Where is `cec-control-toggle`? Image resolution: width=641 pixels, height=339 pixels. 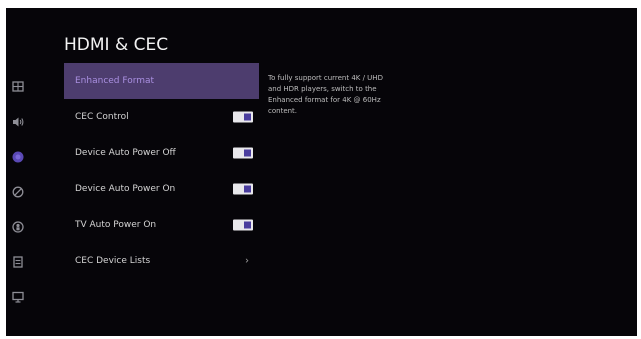 cec-control-toggle is located at coordinates (243, 117).